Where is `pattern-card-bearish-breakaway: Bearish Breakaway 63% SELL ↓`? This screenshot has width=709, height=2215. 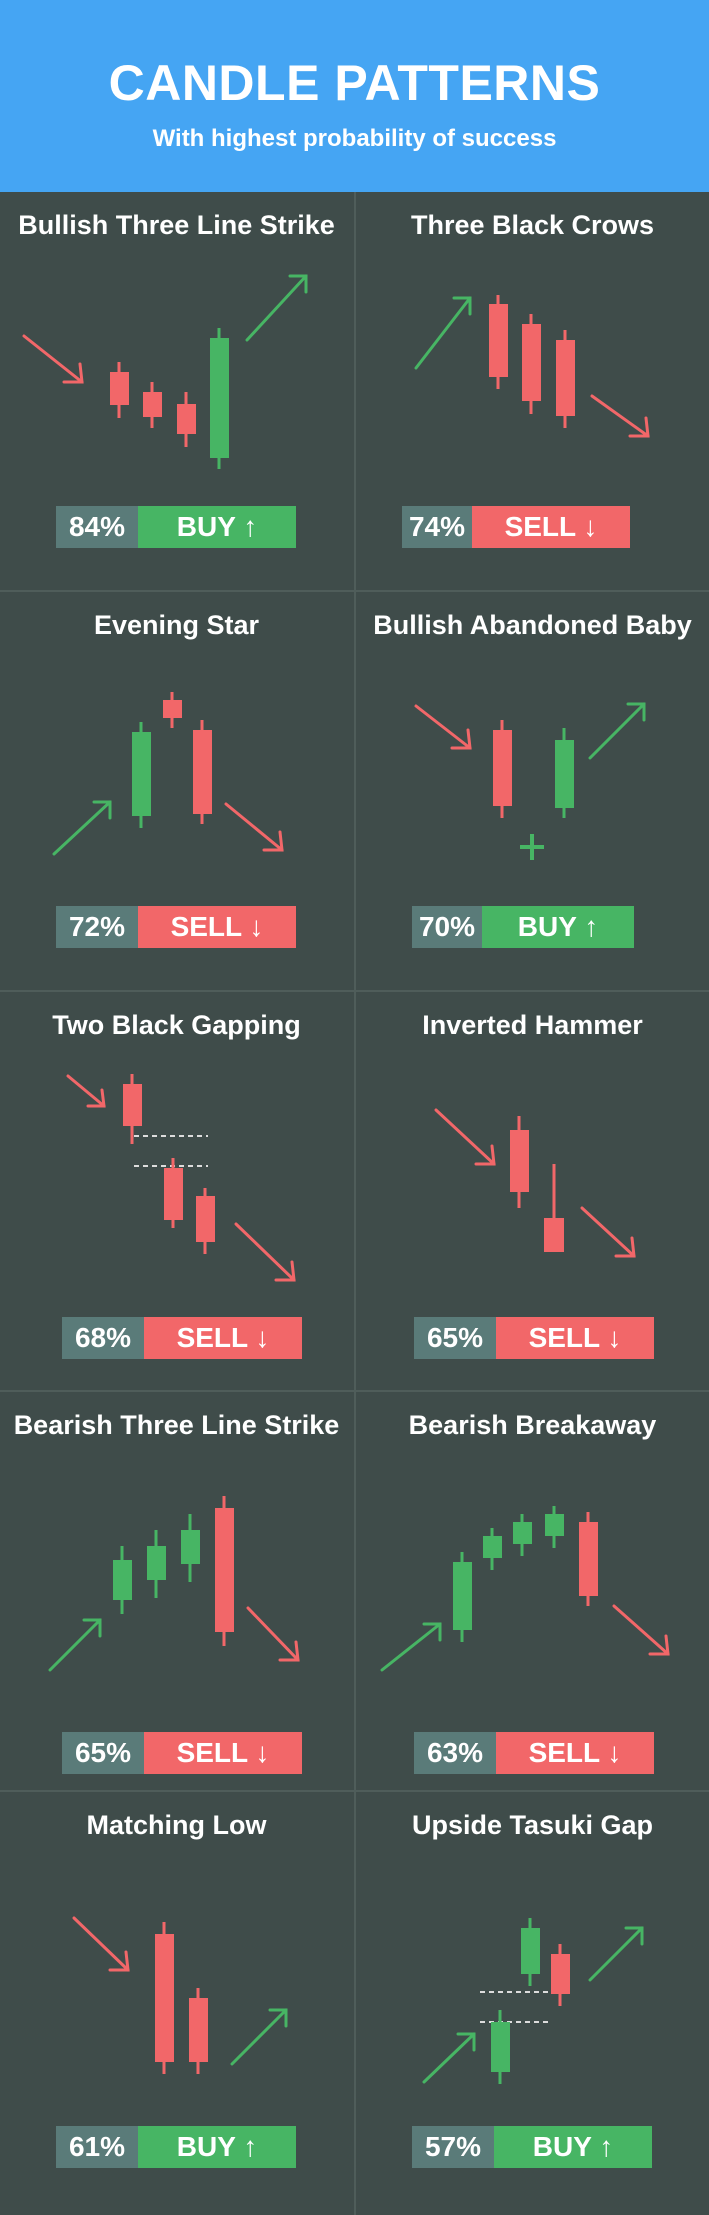
pattern-card-bearish-breakaway: Bearish Breakaway 63% SELL ↓ is located at coordinates (532, 1591).